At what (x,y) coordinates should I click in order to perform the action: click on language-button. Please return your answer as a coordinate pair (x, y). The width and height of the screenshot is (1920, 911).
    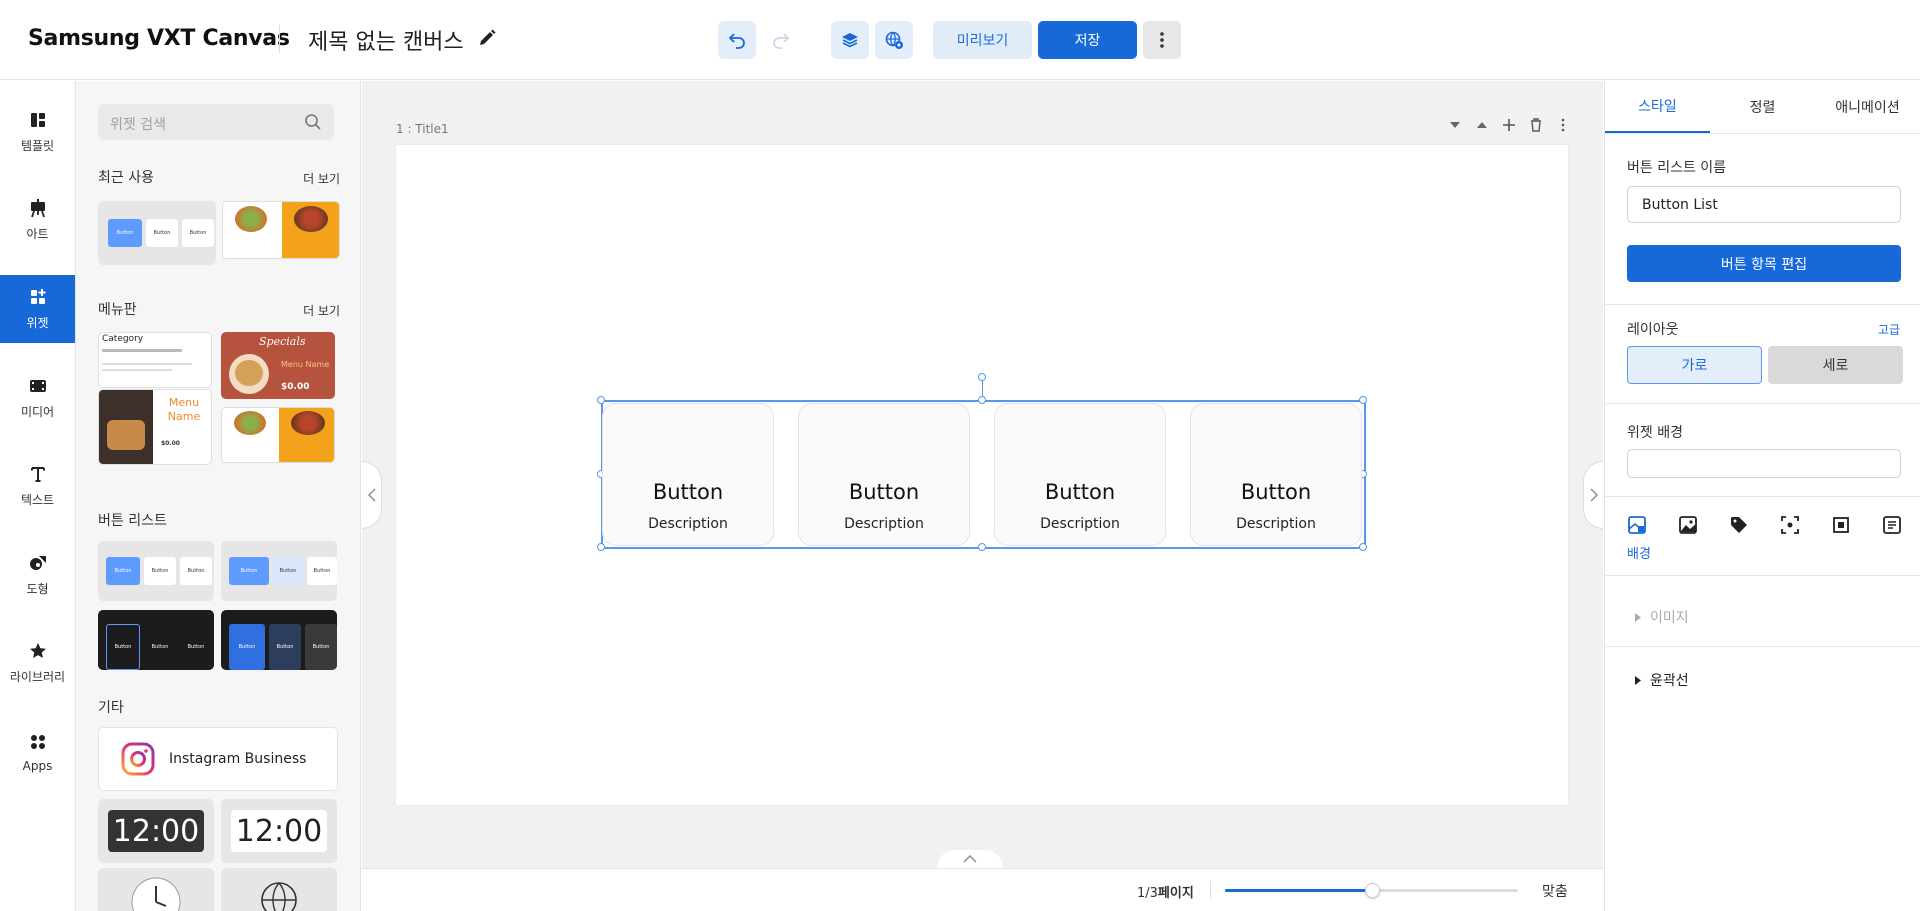
    Looking at the image, I should click on (894, 40).